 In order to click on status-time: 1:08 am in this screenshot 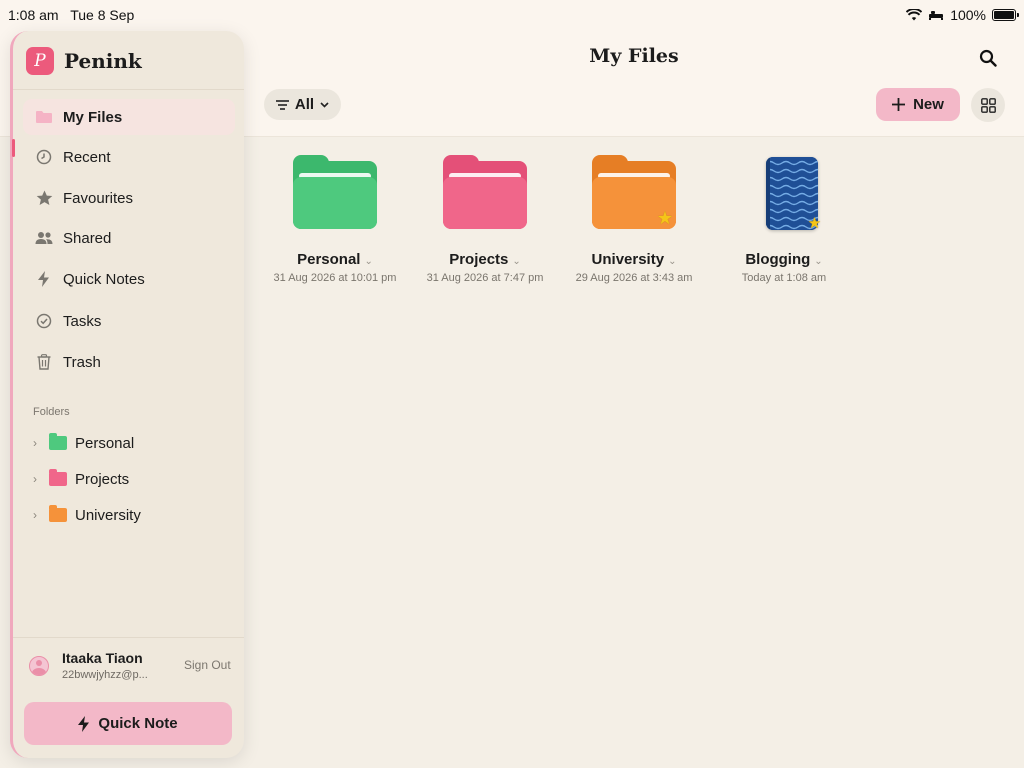, I will do `click(33, 15)`.